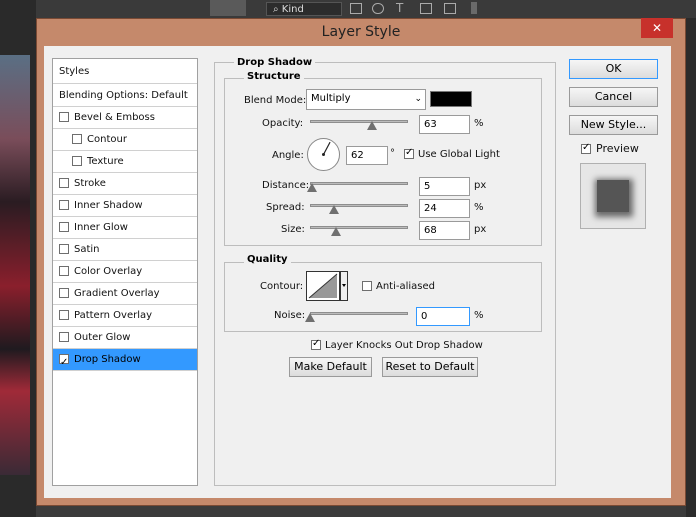 This screenshot has width=696, height=517. Describe the element at coordinates (288, 155) in the screenshot. I see `angle-label: Angle:` at that location.